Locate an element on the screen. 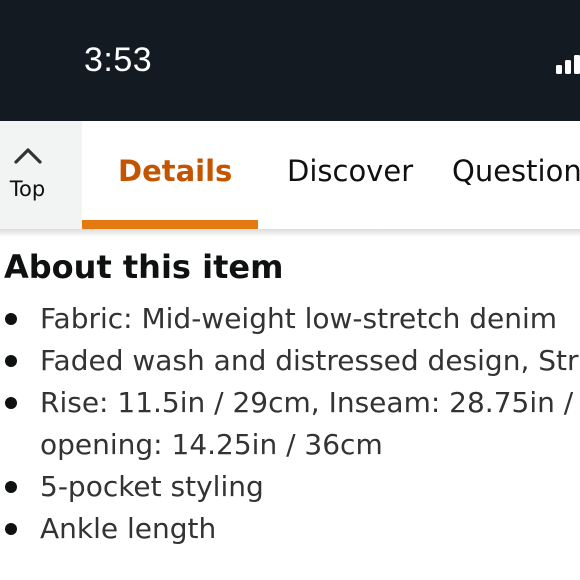 This screenshot has width=580, height=580. cellular-signal-icon is located at coordinates (568, 63).